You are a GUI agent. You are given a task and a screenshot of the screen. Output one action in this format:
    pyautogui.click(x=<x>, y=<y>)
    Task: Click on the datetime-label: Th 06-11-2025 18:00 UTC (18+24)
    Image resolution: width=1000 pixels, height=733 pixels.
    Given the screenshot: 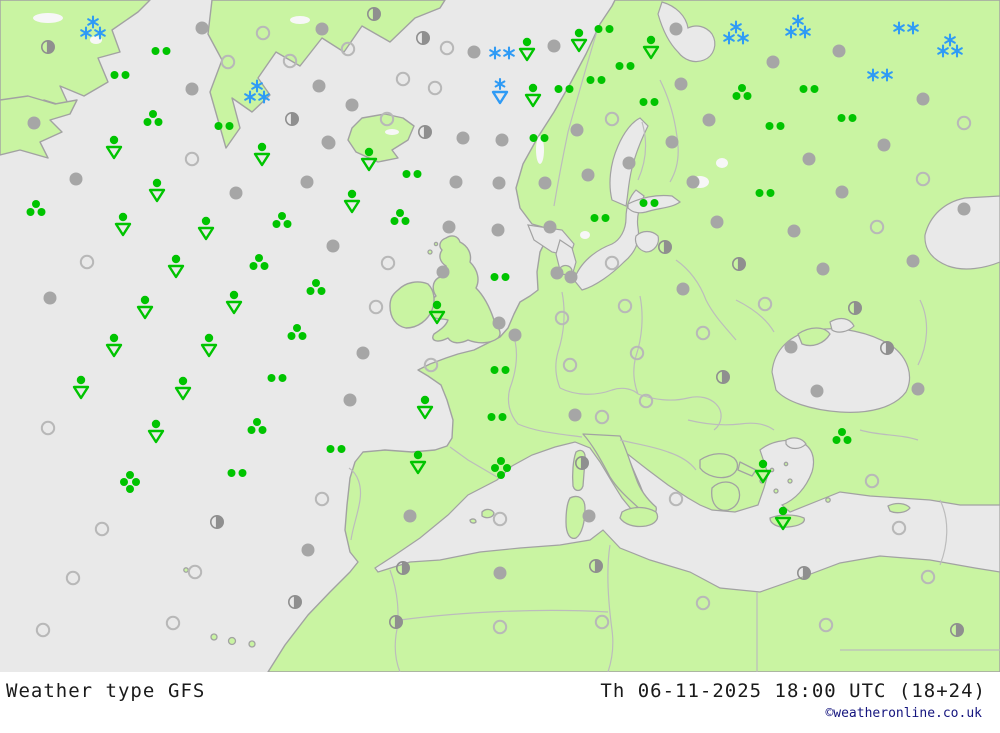 What is the action you would take?
    pyautogui.click(x=793, y=691)
    